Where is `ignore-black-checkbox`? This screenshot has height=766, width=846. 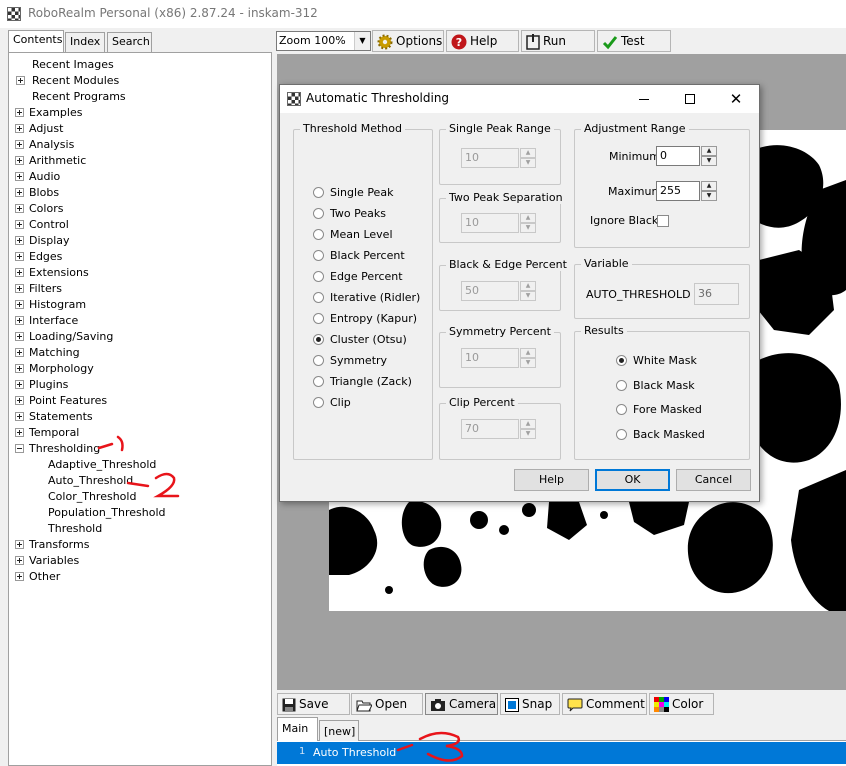 ignore-black-checkbox is located at coordinates (663, 221).